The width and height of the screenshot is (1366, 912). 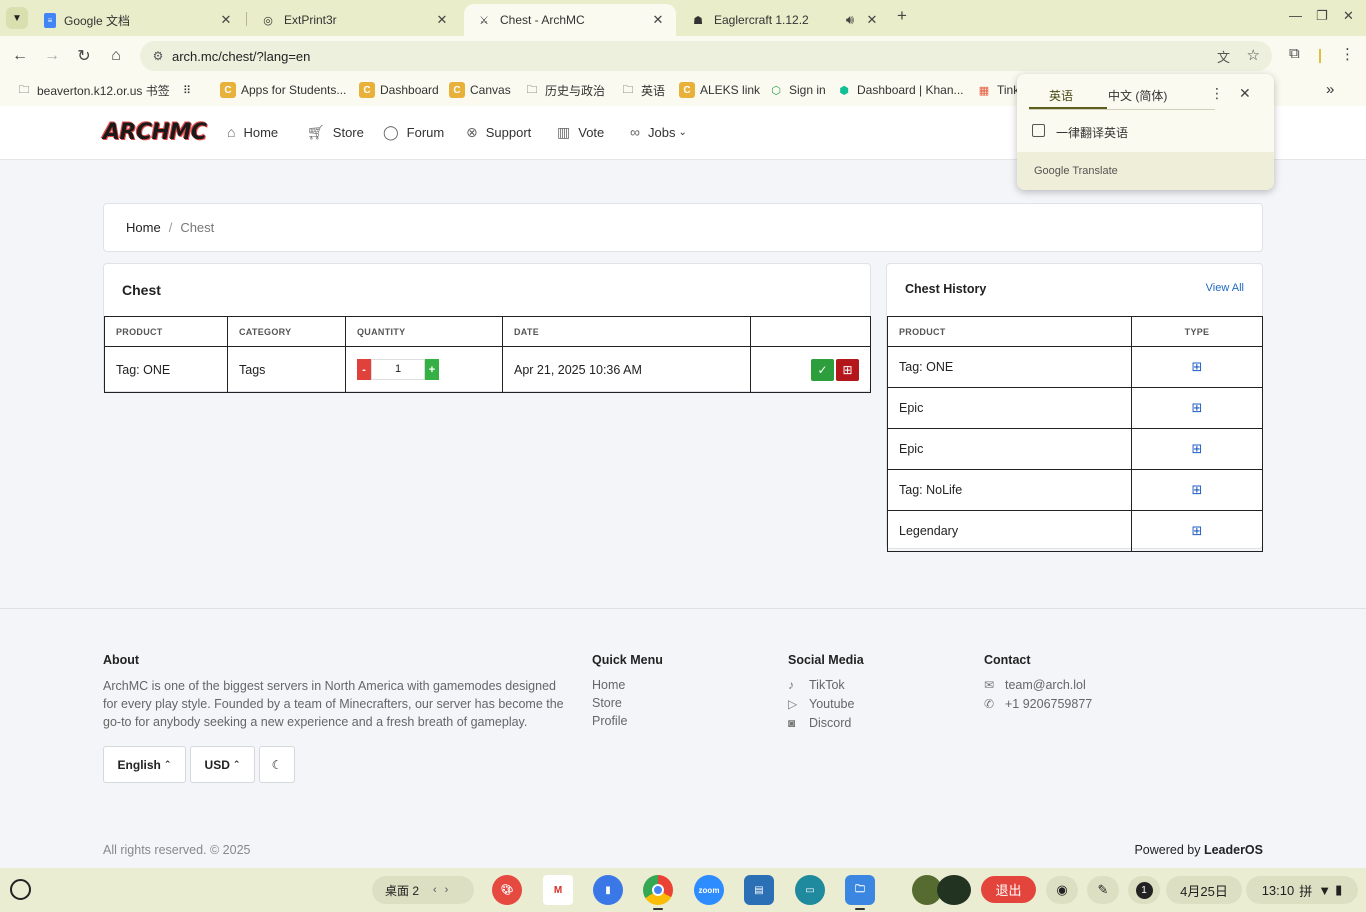 What do you see at coordinates (52, 56) in the screenshot?
I see `forward-button: →` at bounding box center [52, 56].